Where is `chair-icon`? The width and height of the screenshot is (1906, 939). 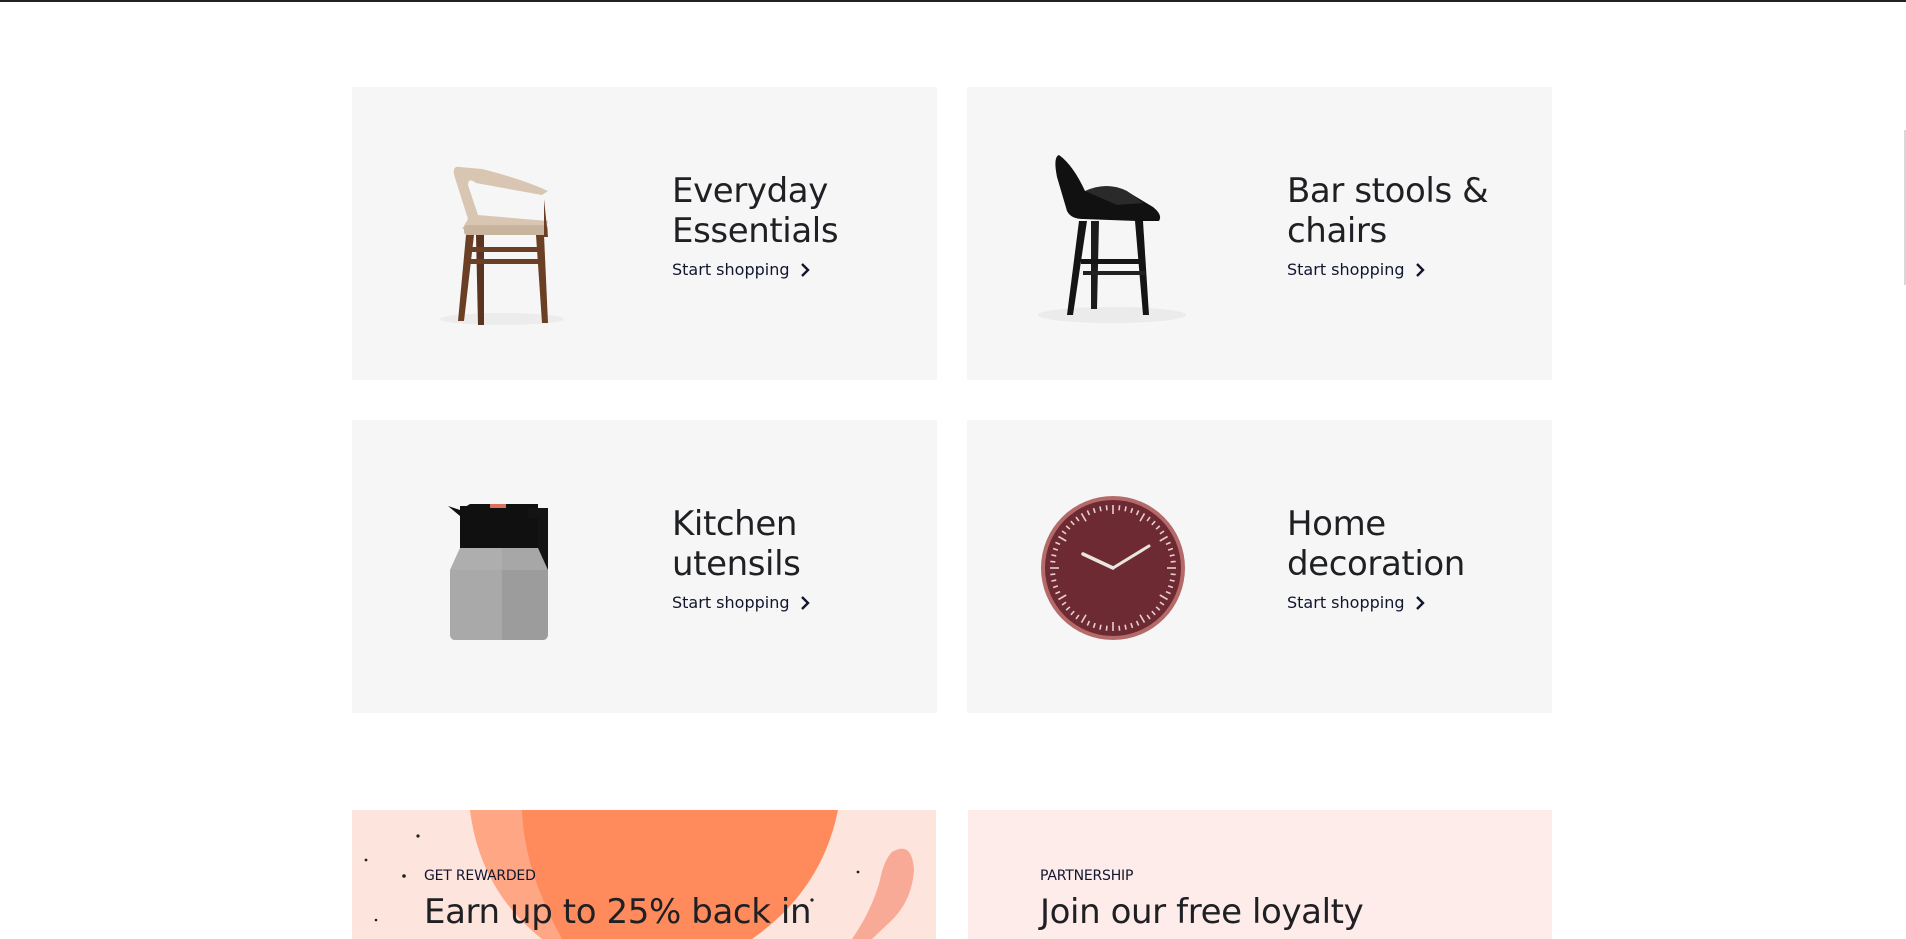 chair-icon is located at coordinates (497, 233).